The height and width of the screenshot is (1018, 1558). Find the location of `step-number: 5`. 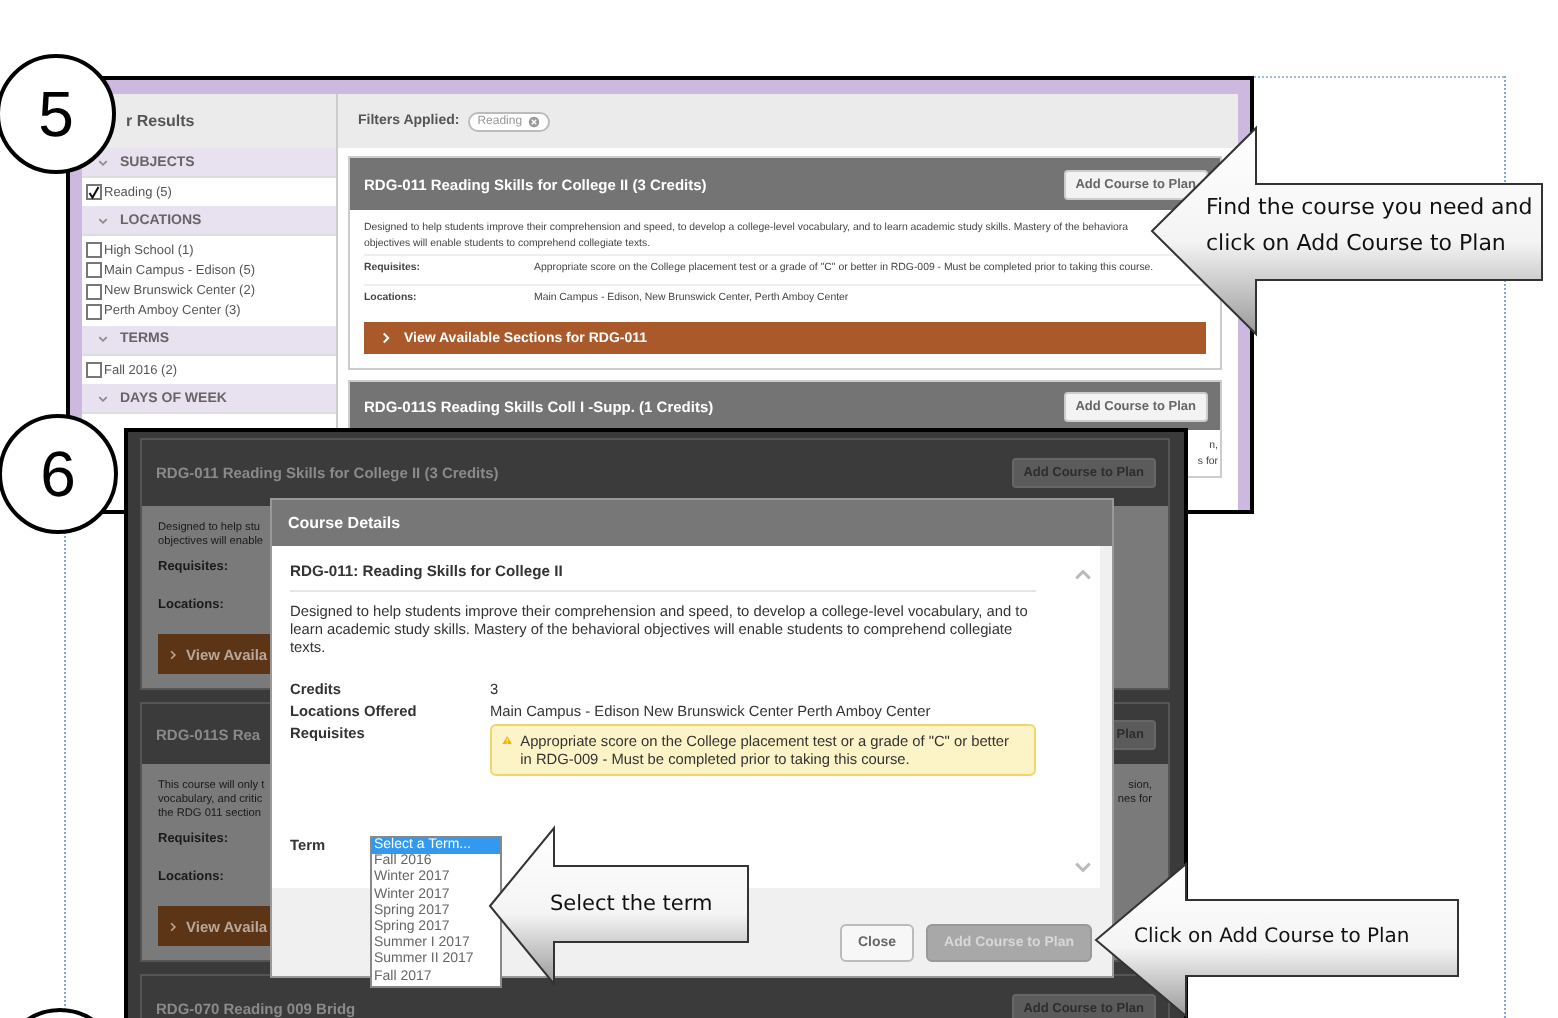

step-number: 5 is located at coordinates (58, 114).